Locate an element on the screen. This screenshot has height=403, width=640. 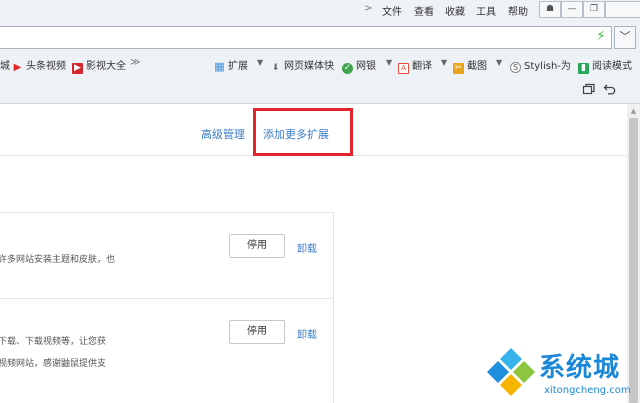
menu-tools: 工具 is located at coordinates (486, 10).